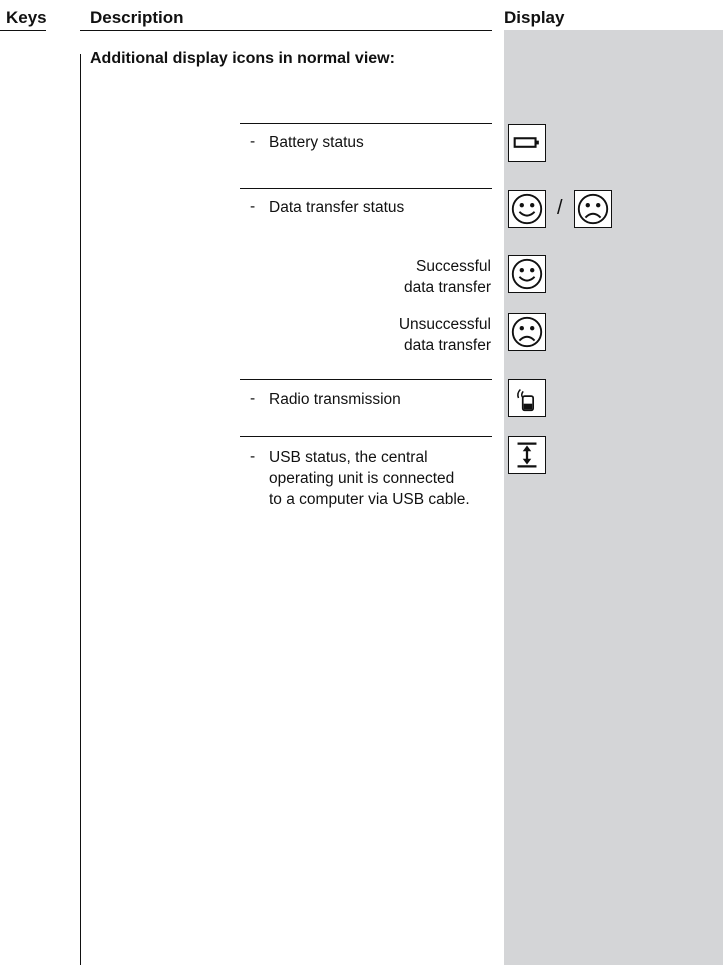 This screenshot has height=965, width=723. I want to click on description-column-rule, so click(80, 509).